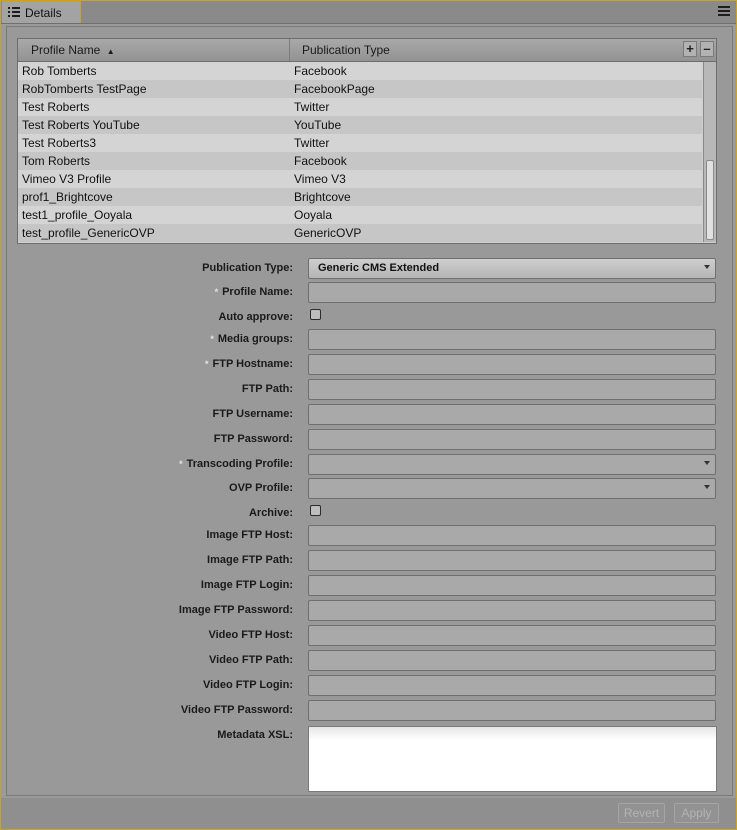  Describe the element at coordinates (512, 585) in the screenshot. I see `image-ftp-login-field` at that location.